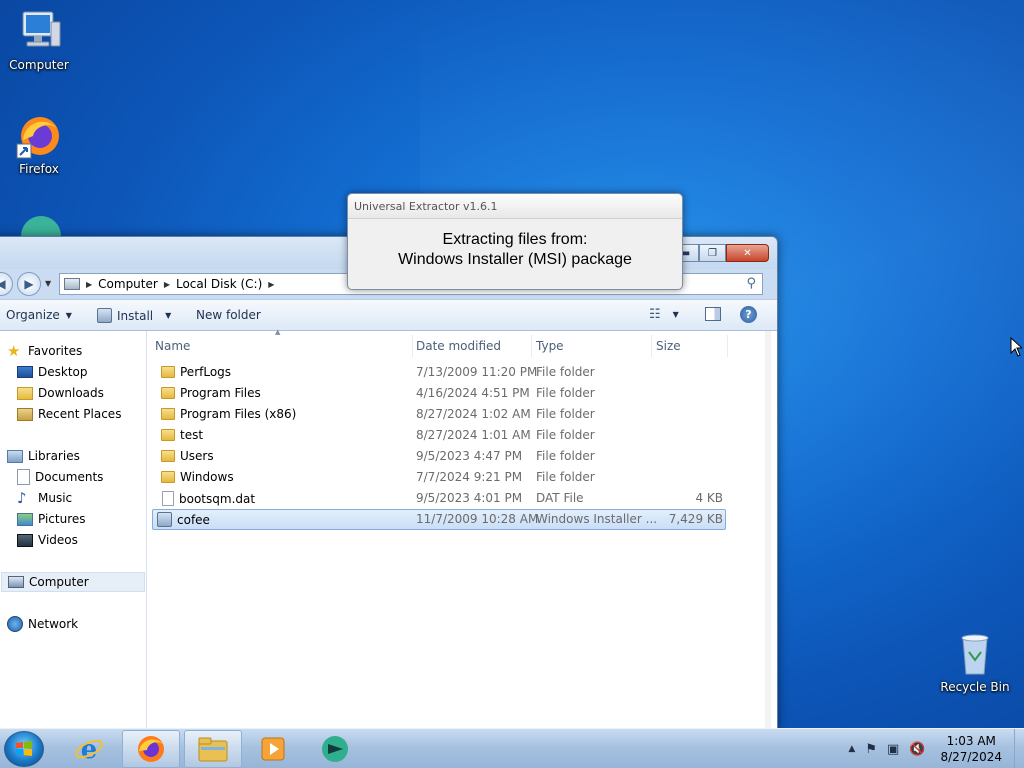  Describe the element at coordinates (473, 414) in the screenshot. I see `file-date: 8/27/2024 1:02 AM` at that location.